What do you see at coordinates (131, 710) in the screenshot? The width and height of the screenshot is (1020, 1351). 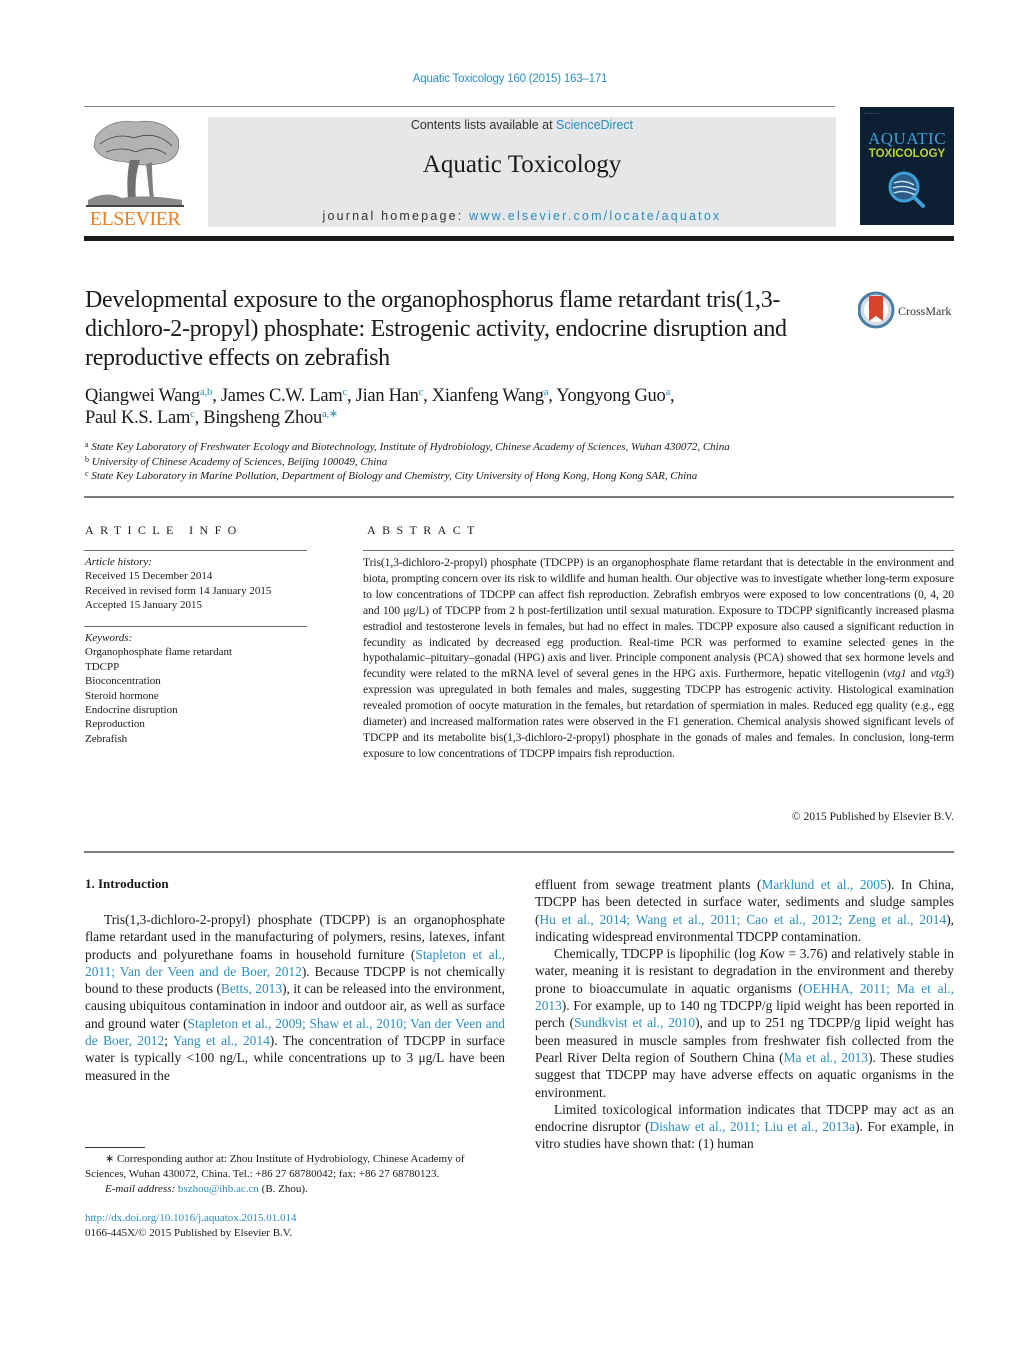 I see `keyword-item: Endocrine disruption` at bounding box center [131, 710].